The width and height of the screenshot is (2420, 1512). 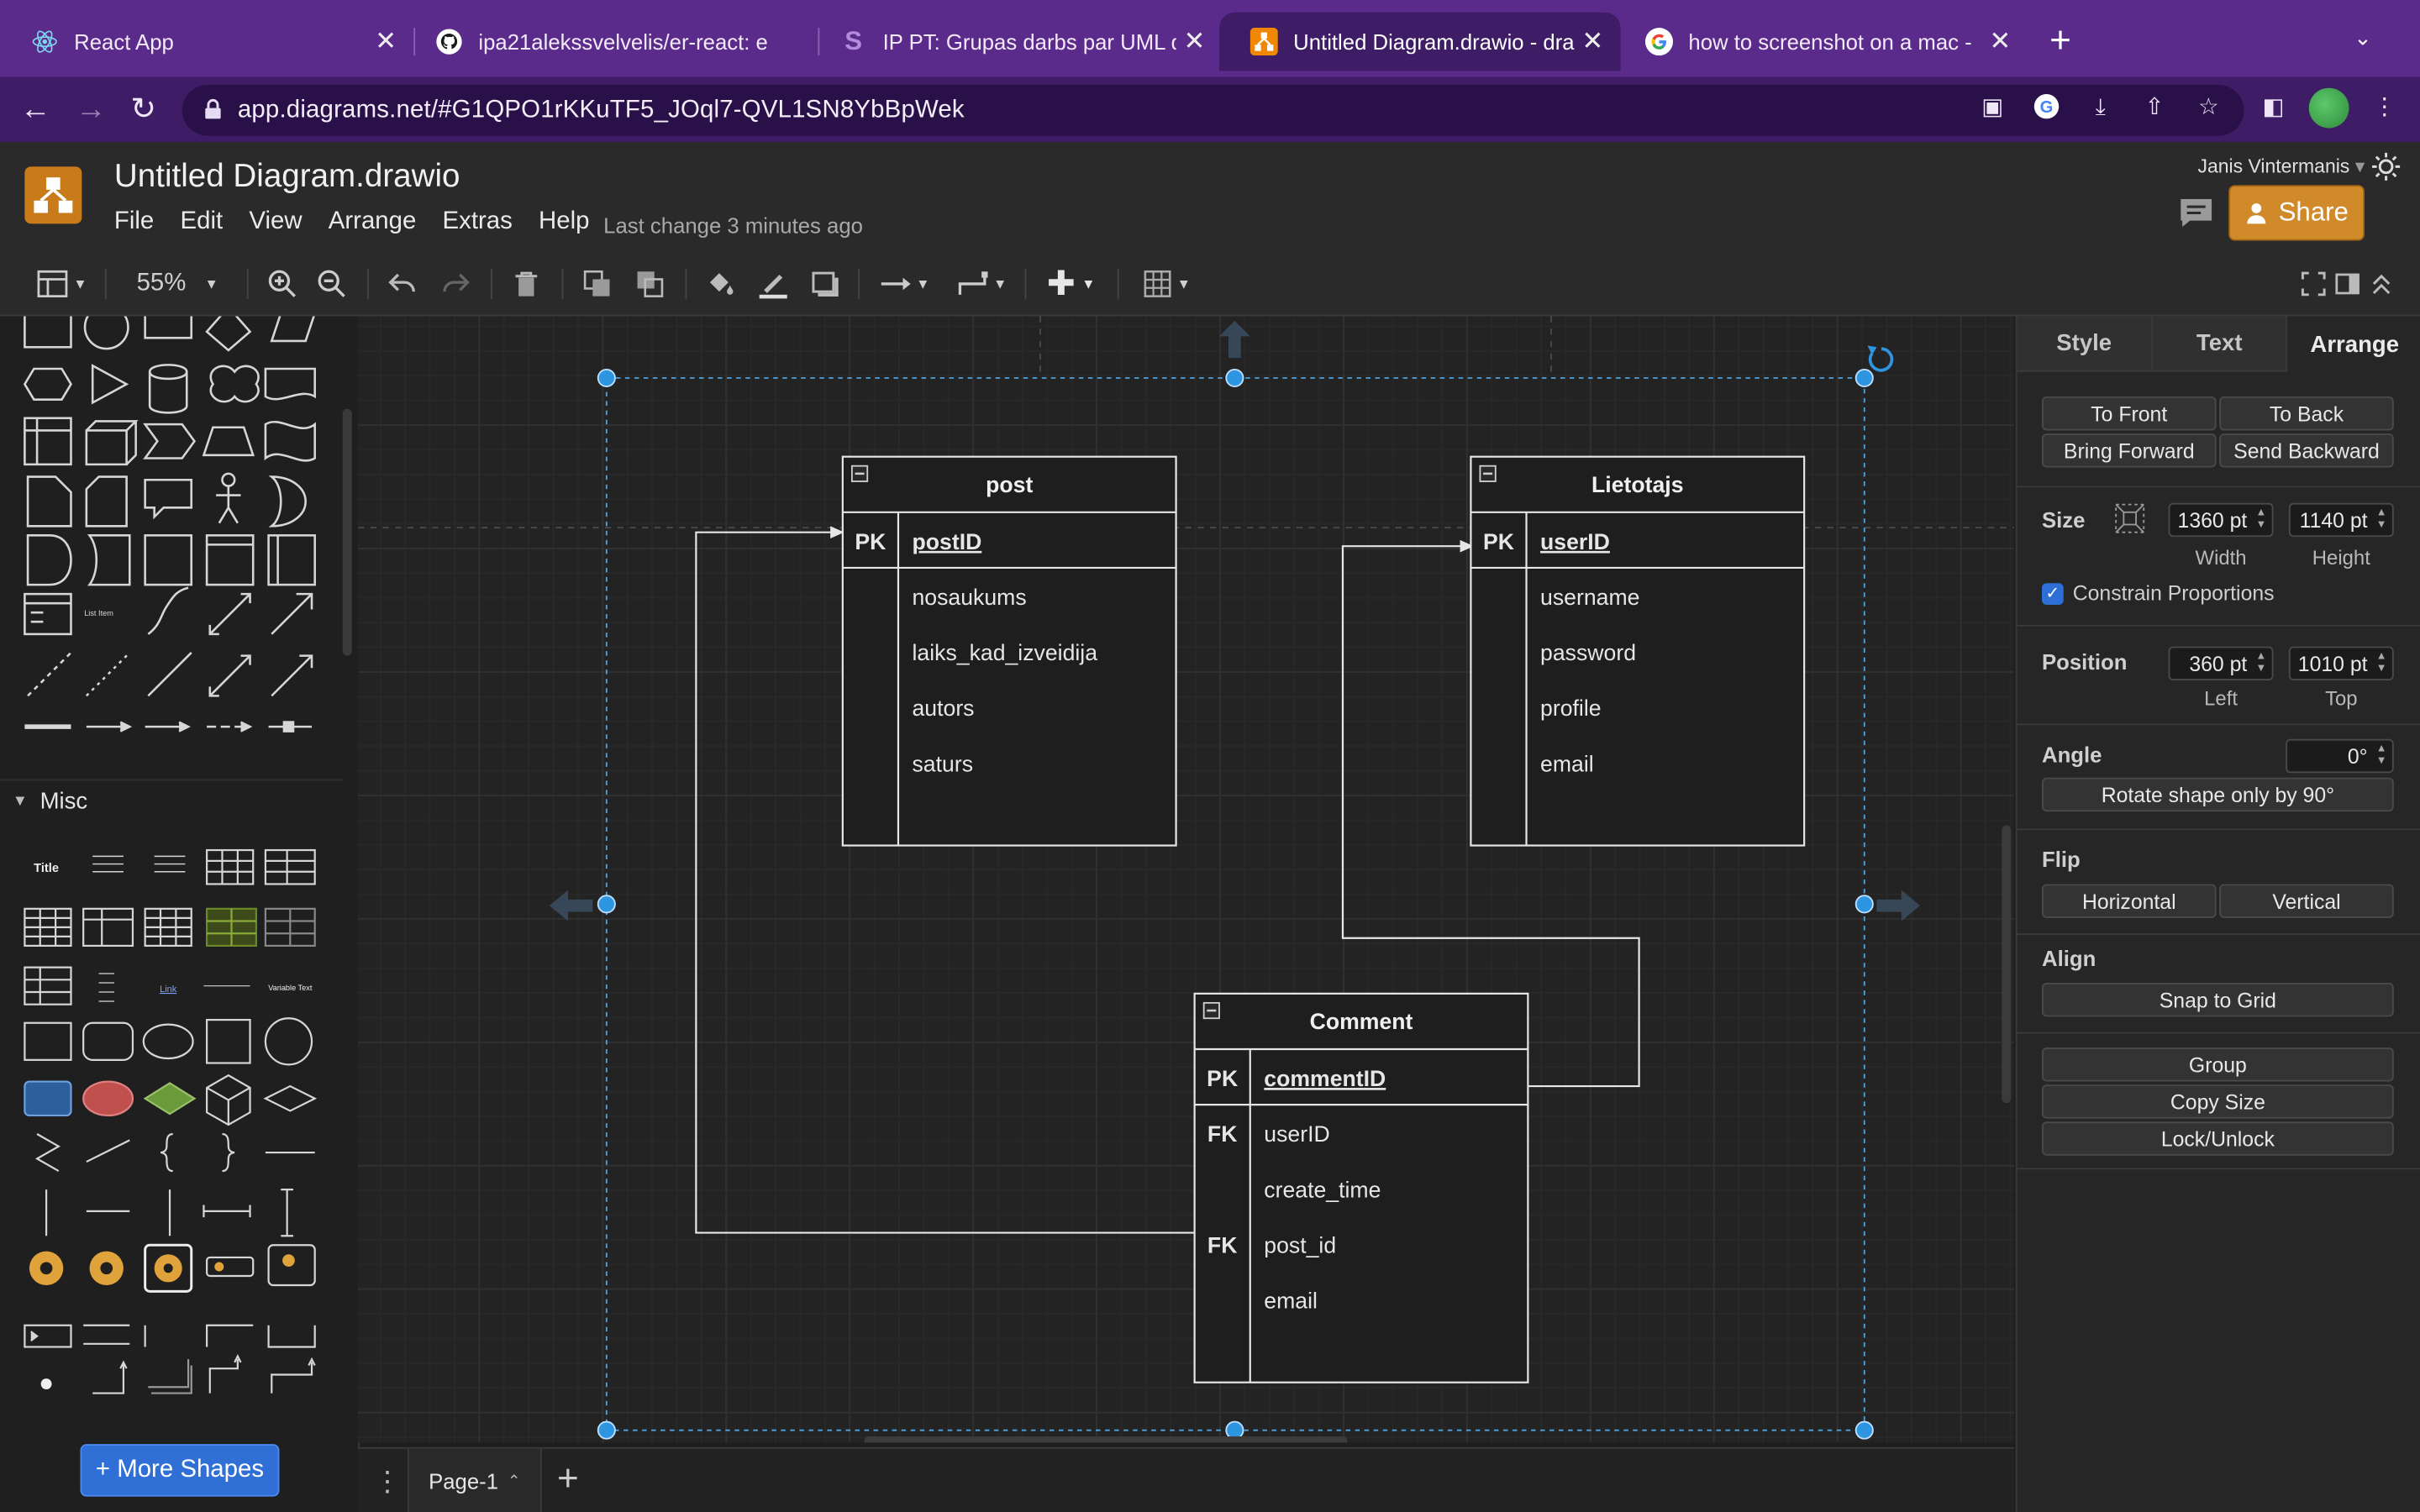 What do you see at coordinates (2353, 344) in the screenshot?
I see `tab-arrange: Arrange` at bounding box center [2353, 344].